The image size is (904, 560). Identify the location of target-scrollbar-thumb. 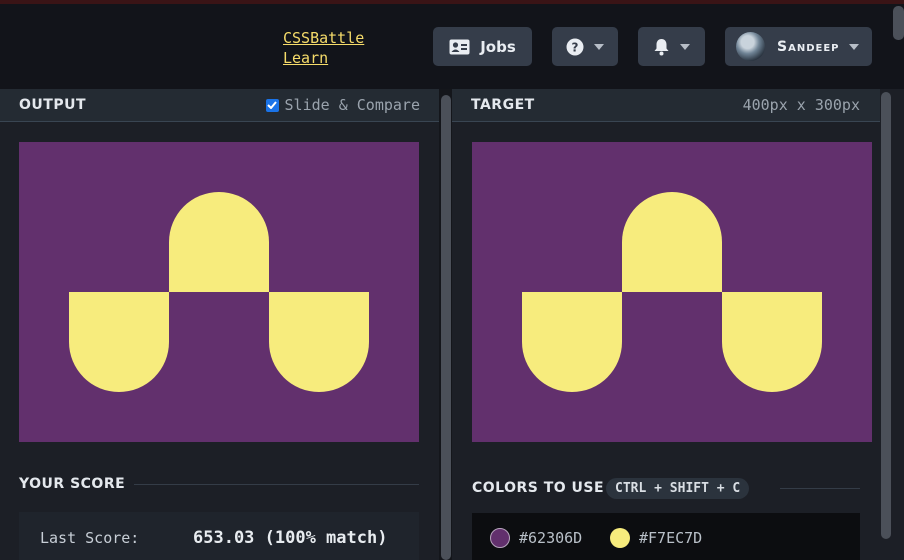
(886, 315).